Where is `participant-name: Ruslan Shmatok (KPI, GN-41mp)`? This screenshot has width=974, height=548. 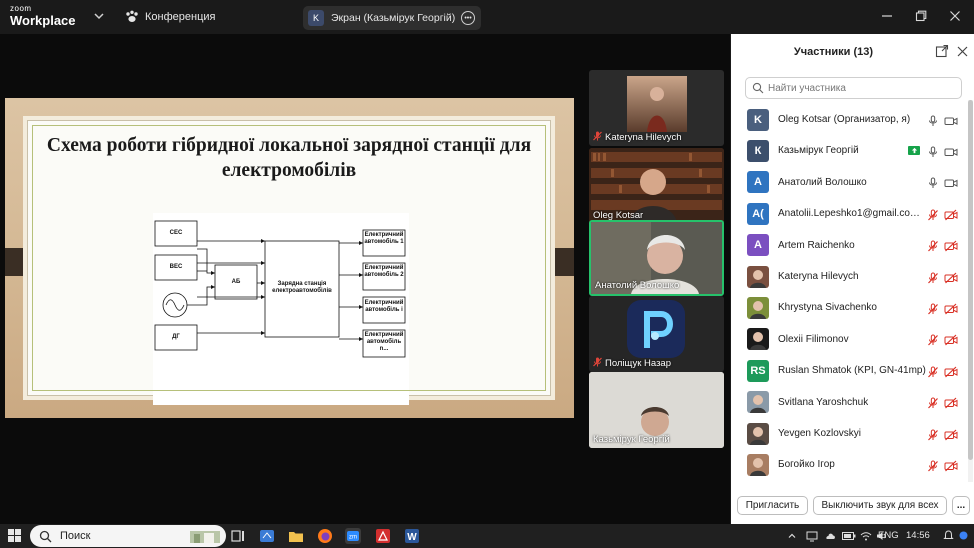
participant-name: Ruslan Shmatok (KPI, GN-41mp) is located at coordinates (852, 371).